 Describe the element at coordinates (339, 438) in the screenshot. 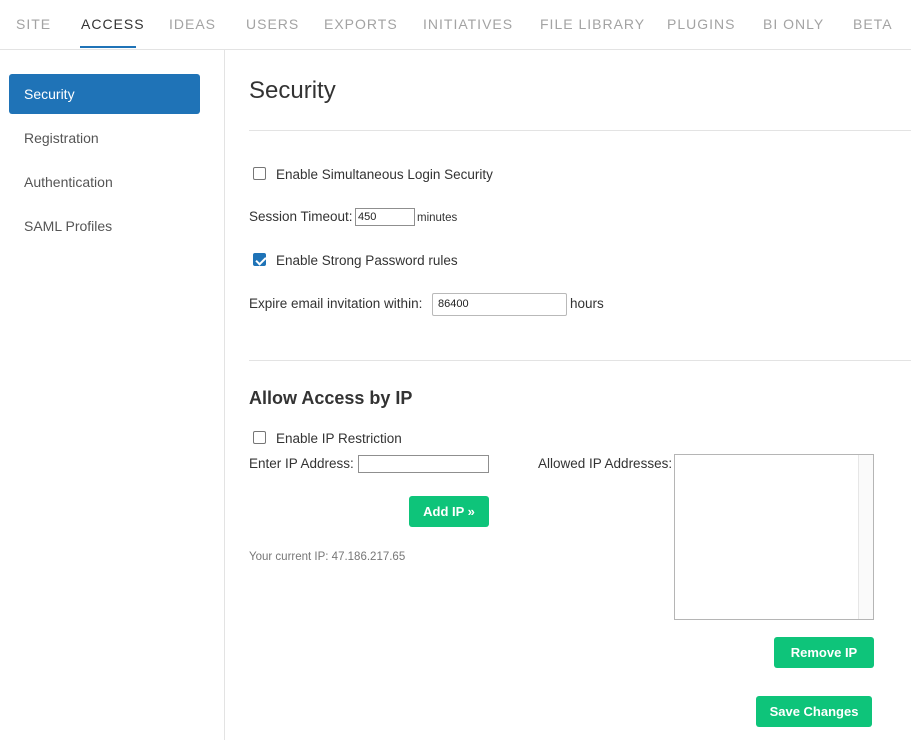

I see `ip-restriction-label: Enable IP Restriction` at that location.